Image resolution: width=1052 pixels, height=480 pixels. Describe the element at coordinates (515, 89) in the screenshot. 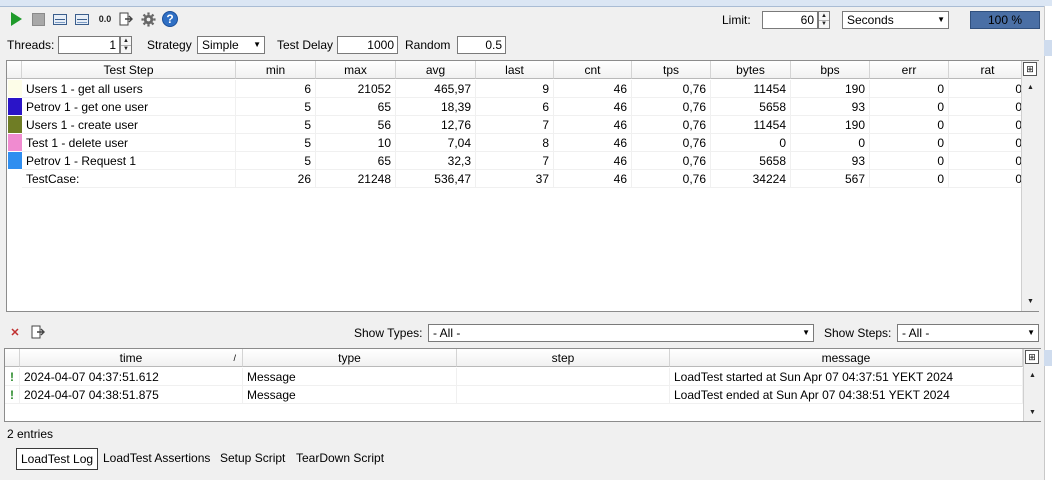

I see `stat-cell: 9` at that location.